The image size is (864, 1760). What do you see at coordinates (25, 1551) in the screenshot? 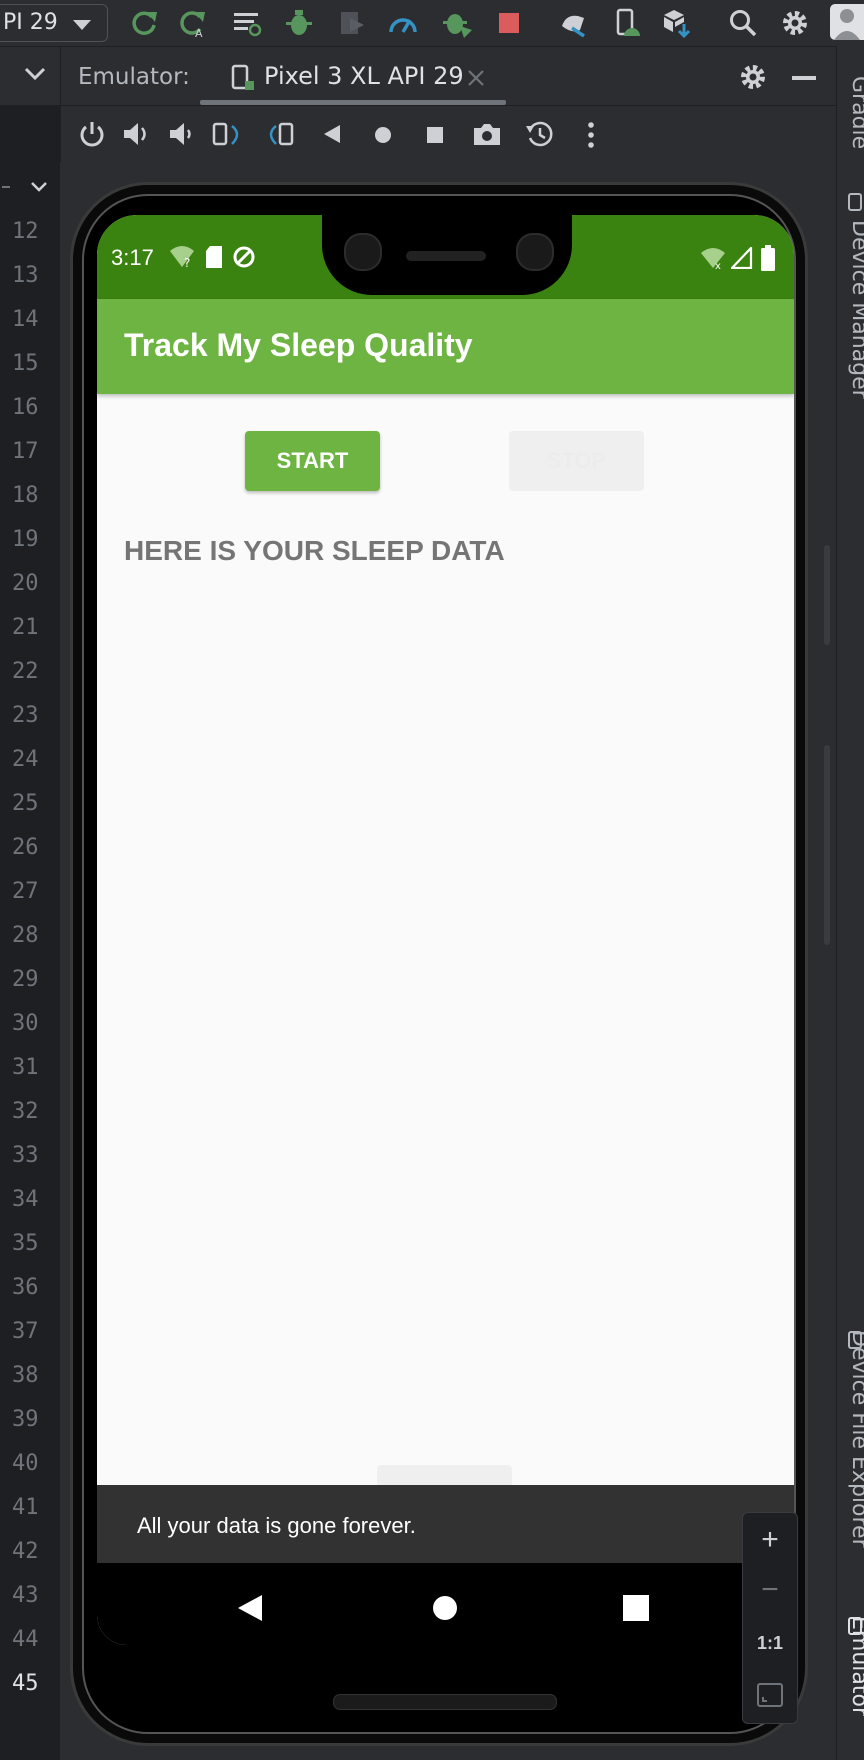
I see `line-number: 42` at bounding box center [25, 1551].